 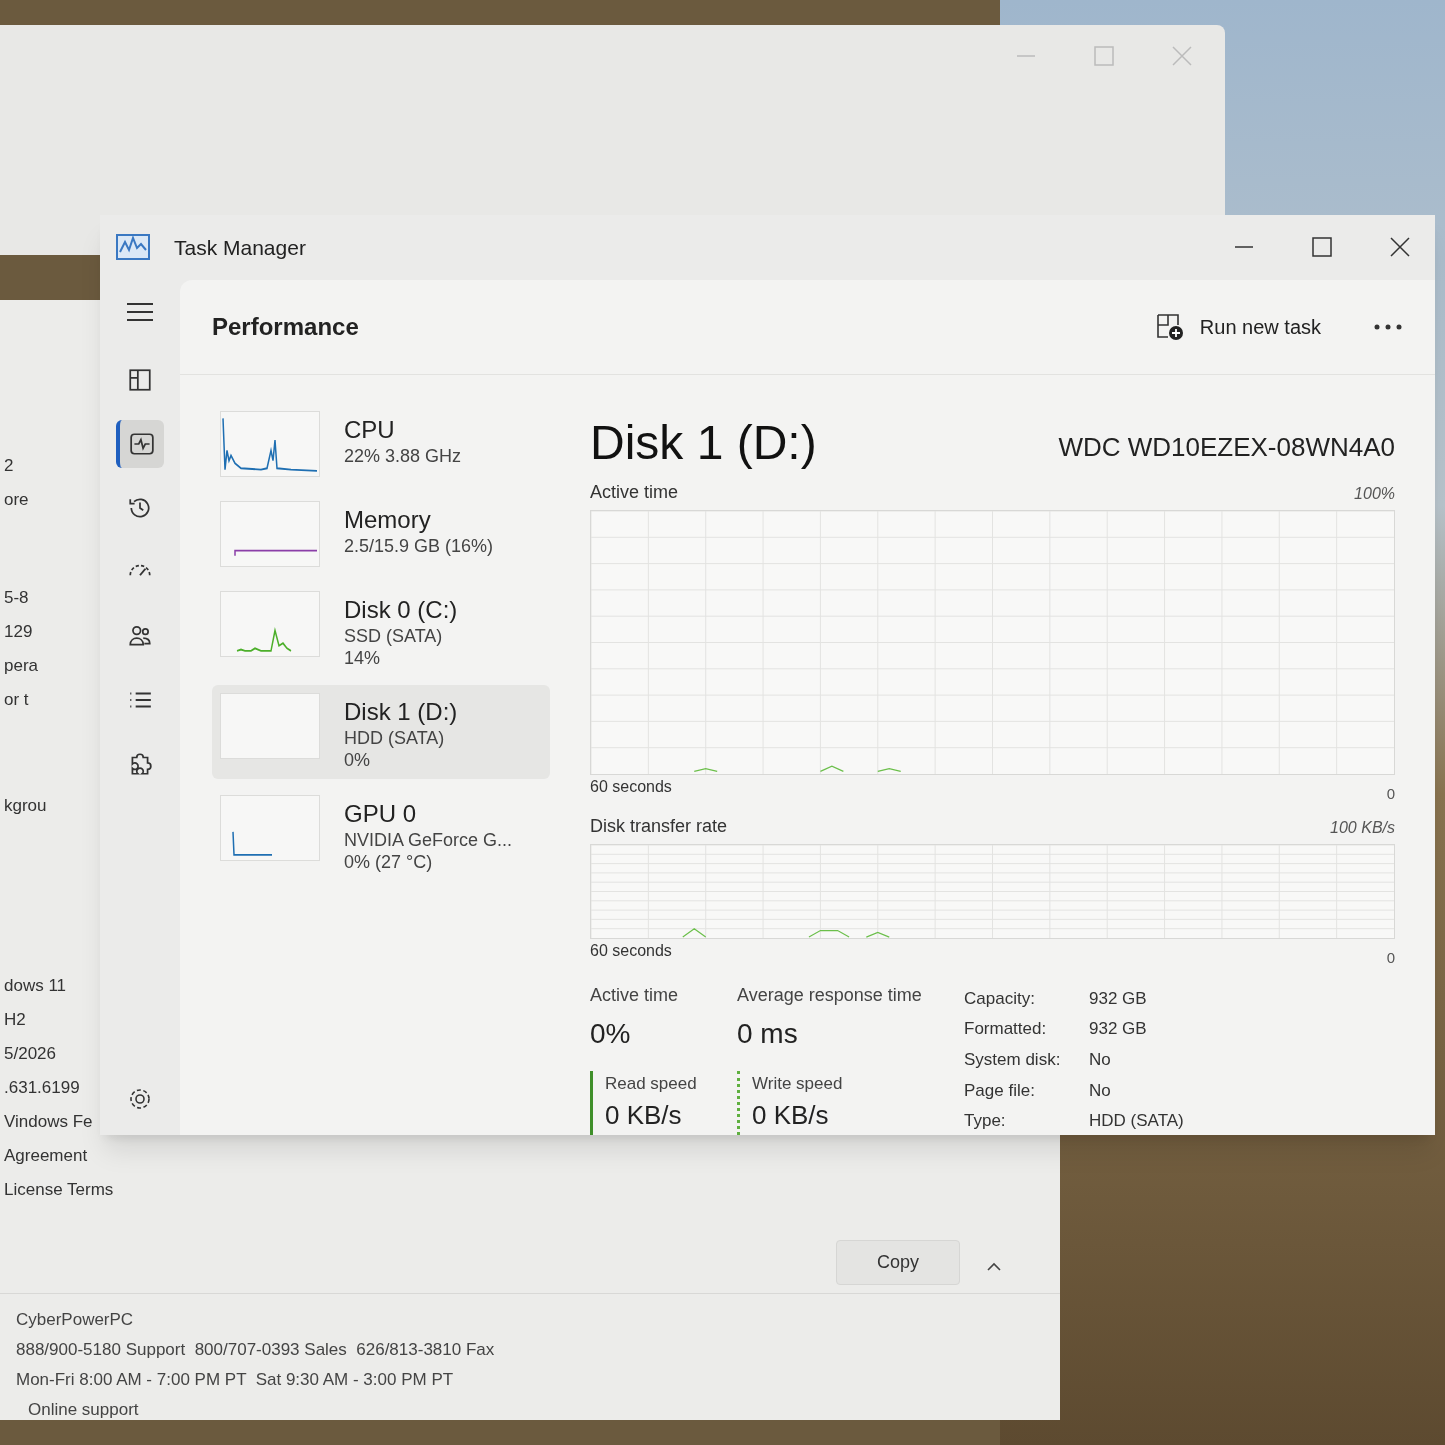 I want to click on resource-name: Disk 0 (C:), so click(x=401, y=609).